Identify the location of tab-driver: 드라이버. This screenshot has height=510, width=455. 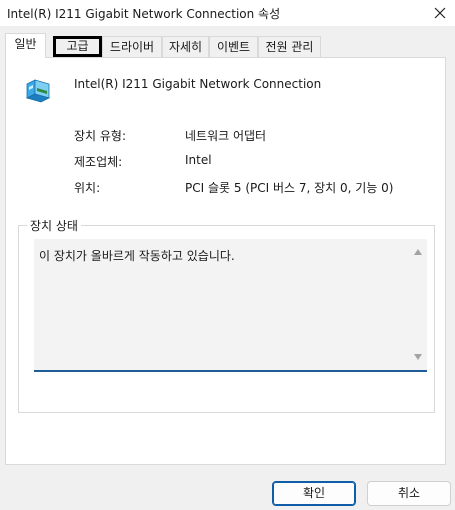
(132, 46).